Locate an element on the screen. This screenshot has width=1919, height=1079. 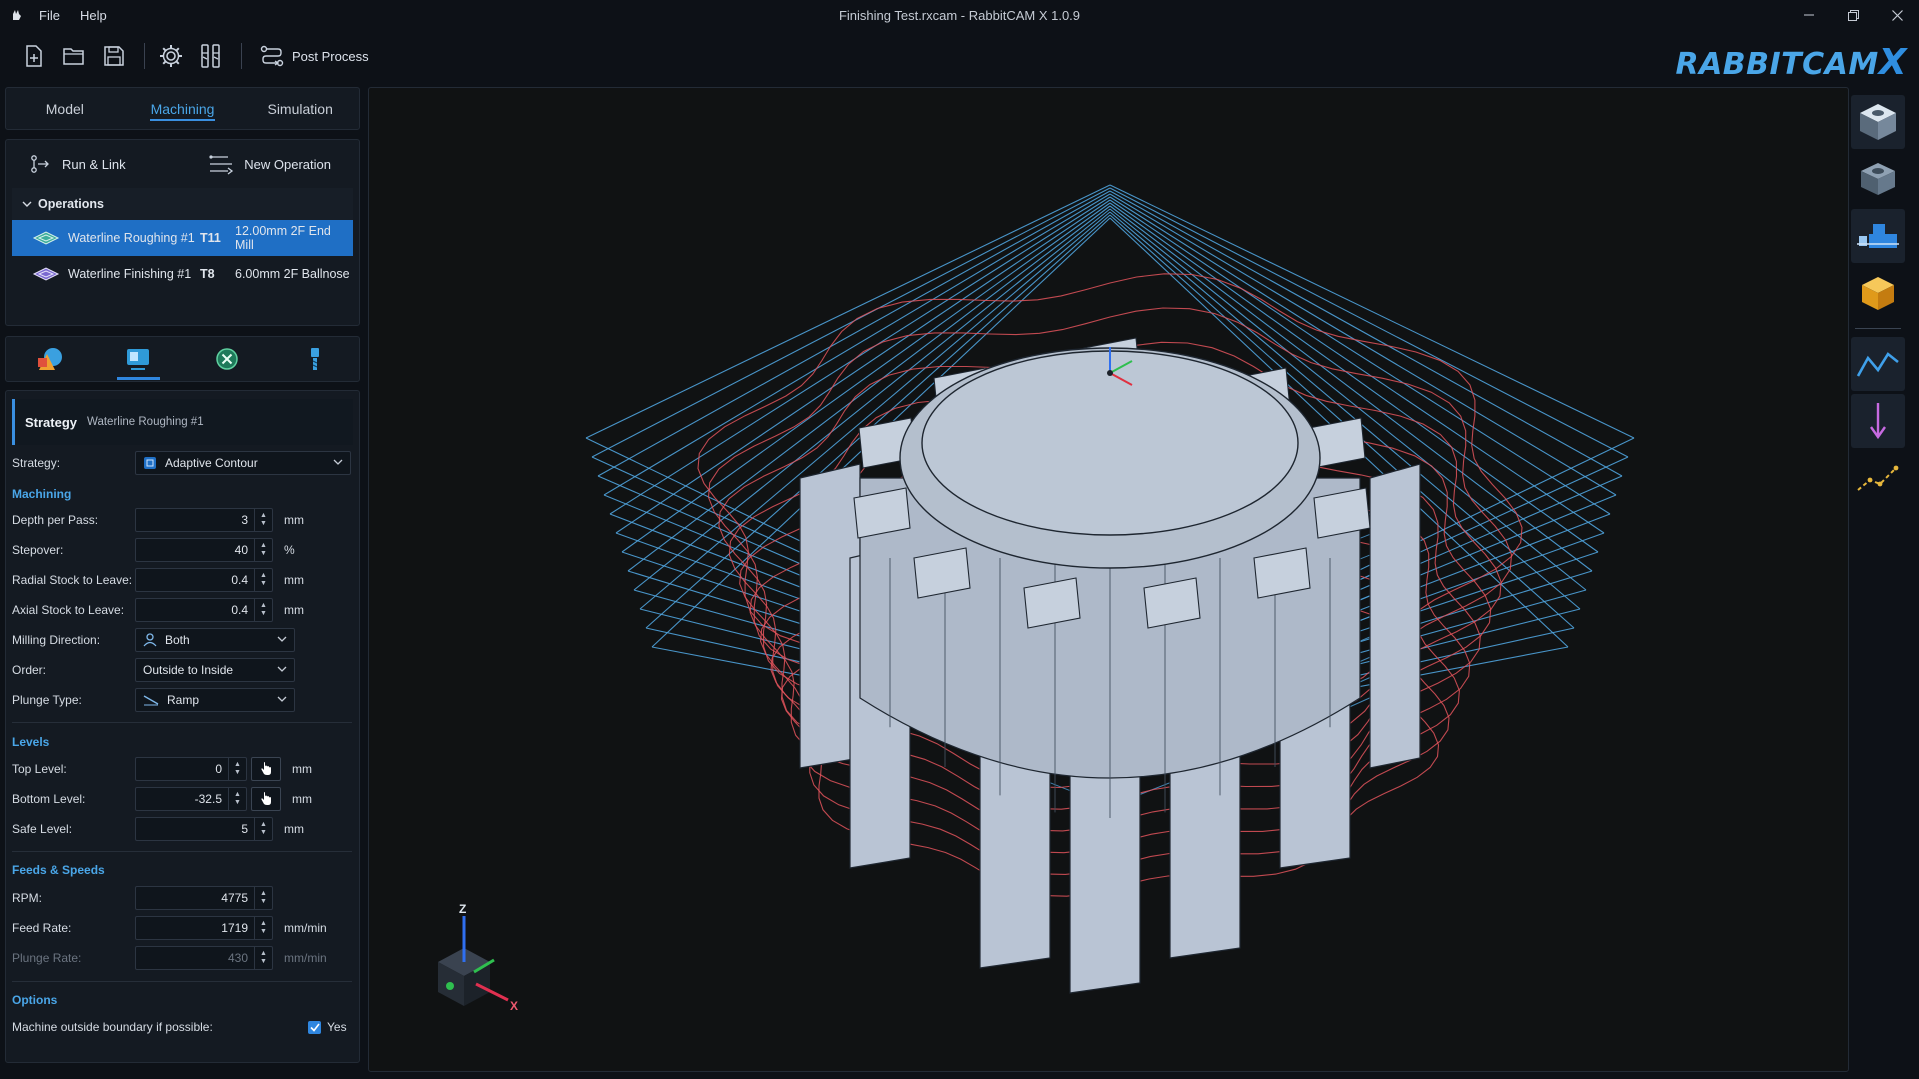
tool-library-button is located at coordinates (211, 56).